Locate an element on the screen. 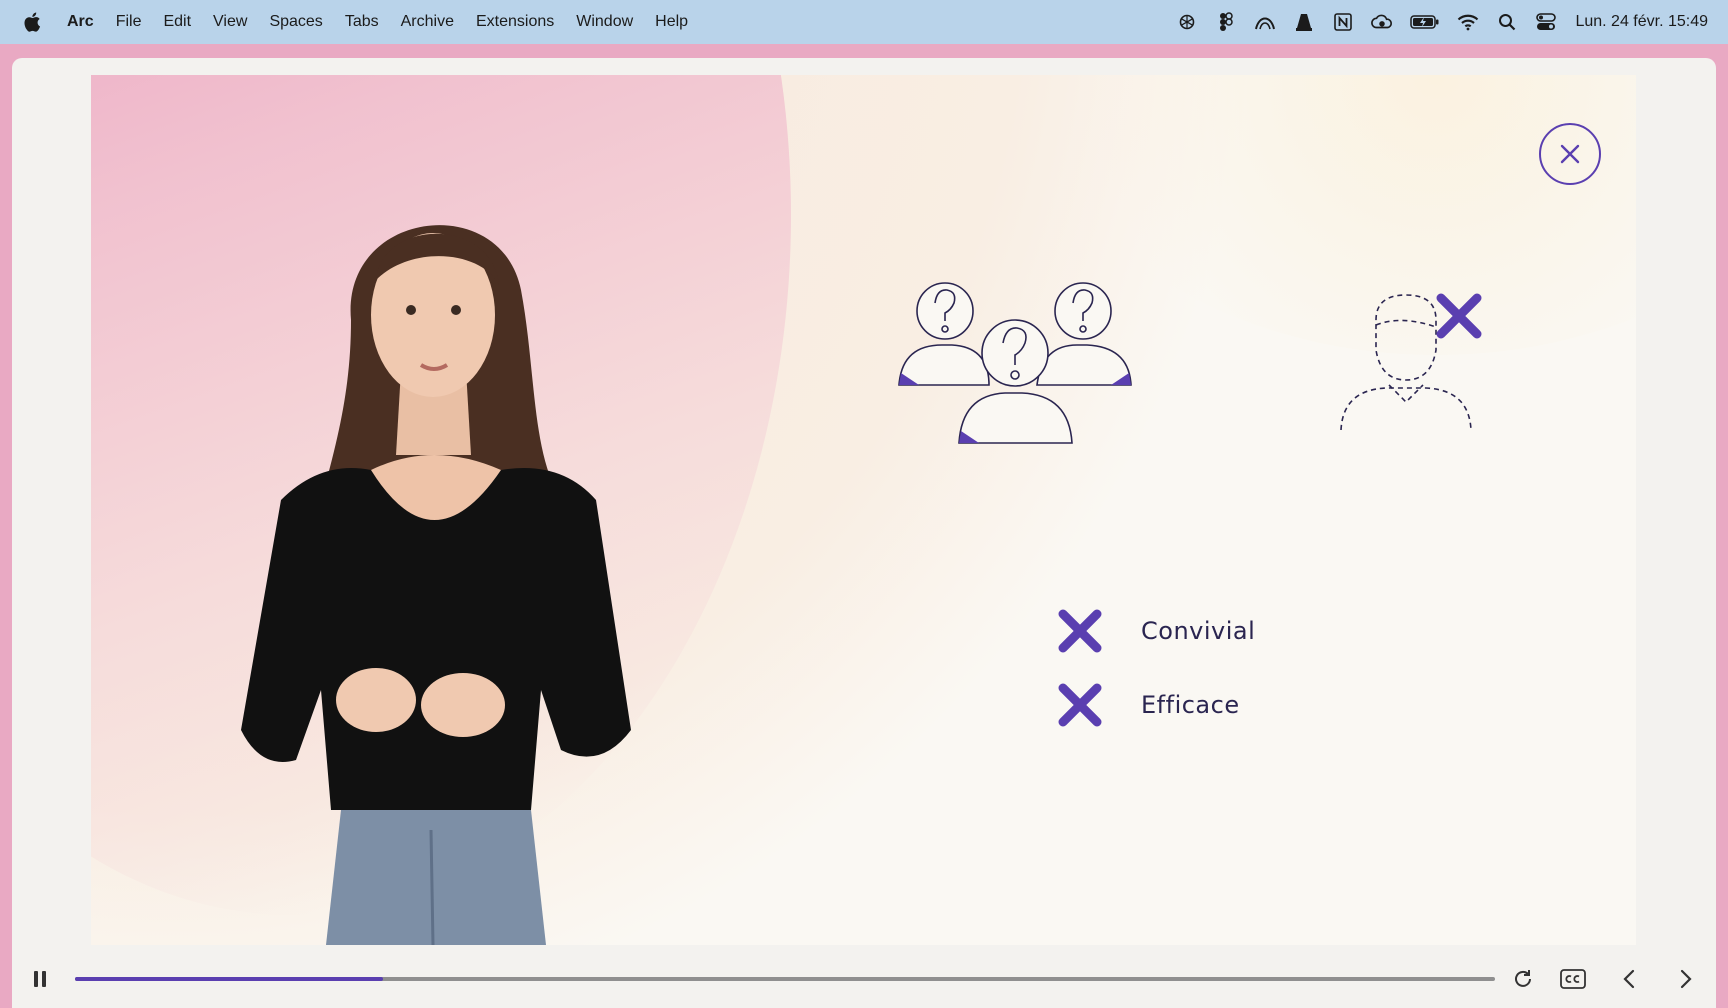 This screenshot has width=1728, height=1008. people-question-icon is located at coordinates (1015, 363).